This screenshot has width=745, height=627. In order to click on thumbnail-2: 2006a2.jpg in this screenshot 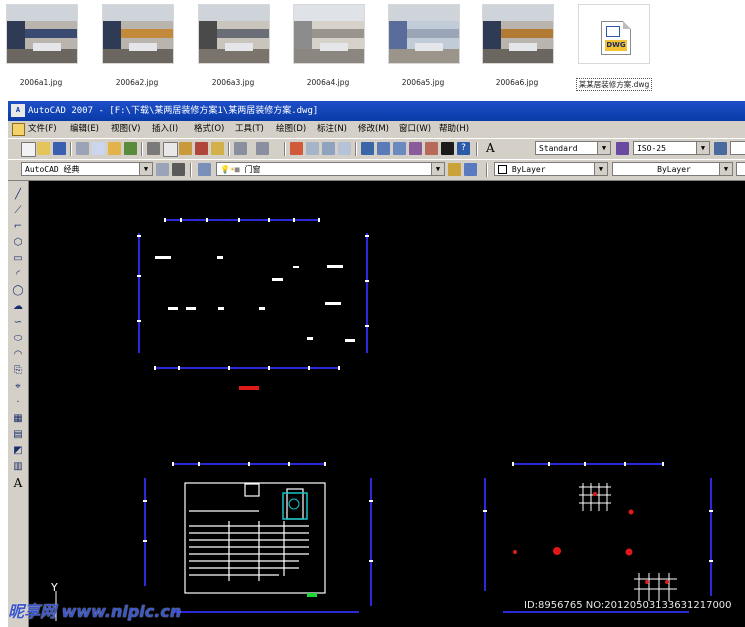, I will do `click(137, 48)`.